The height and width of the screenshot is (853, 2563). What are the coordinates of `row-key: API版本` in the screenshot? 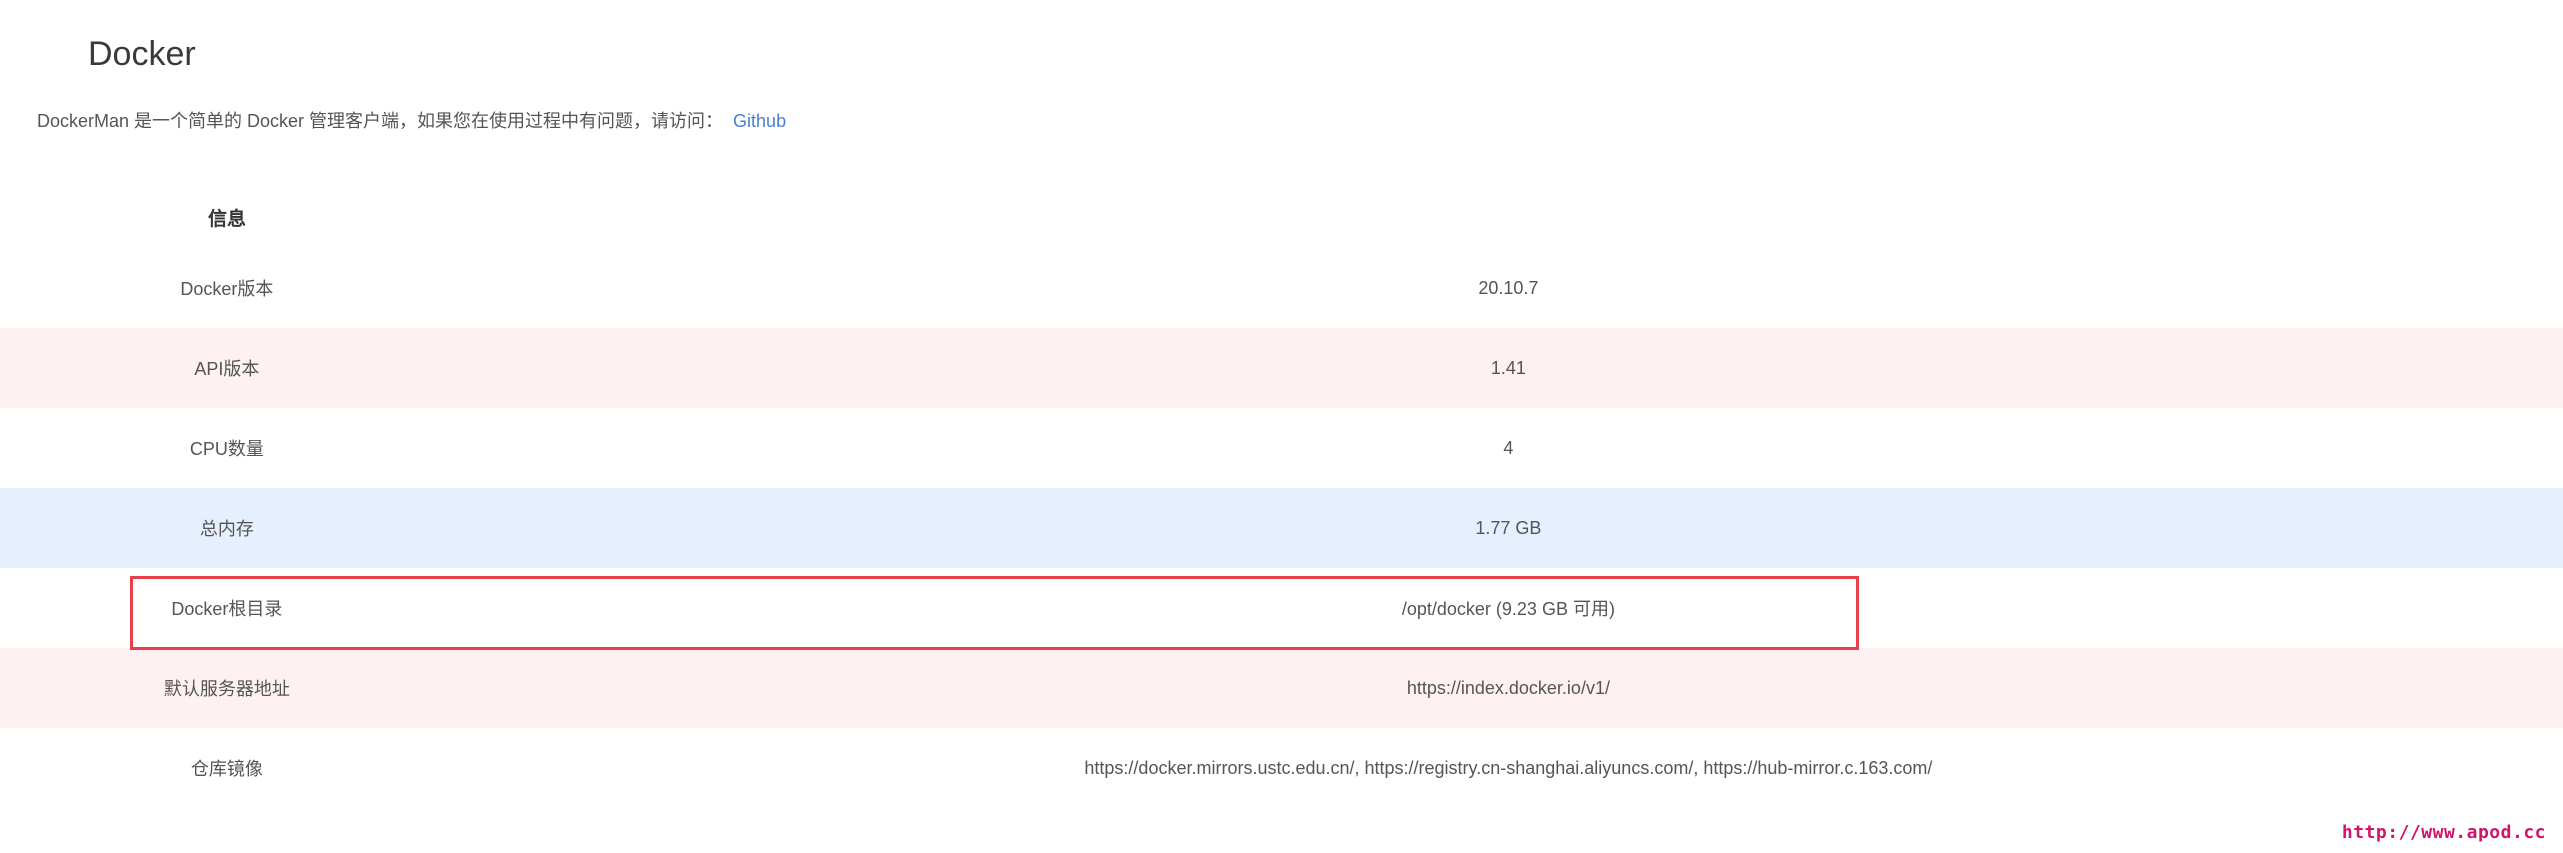 It's located at (227, 369).